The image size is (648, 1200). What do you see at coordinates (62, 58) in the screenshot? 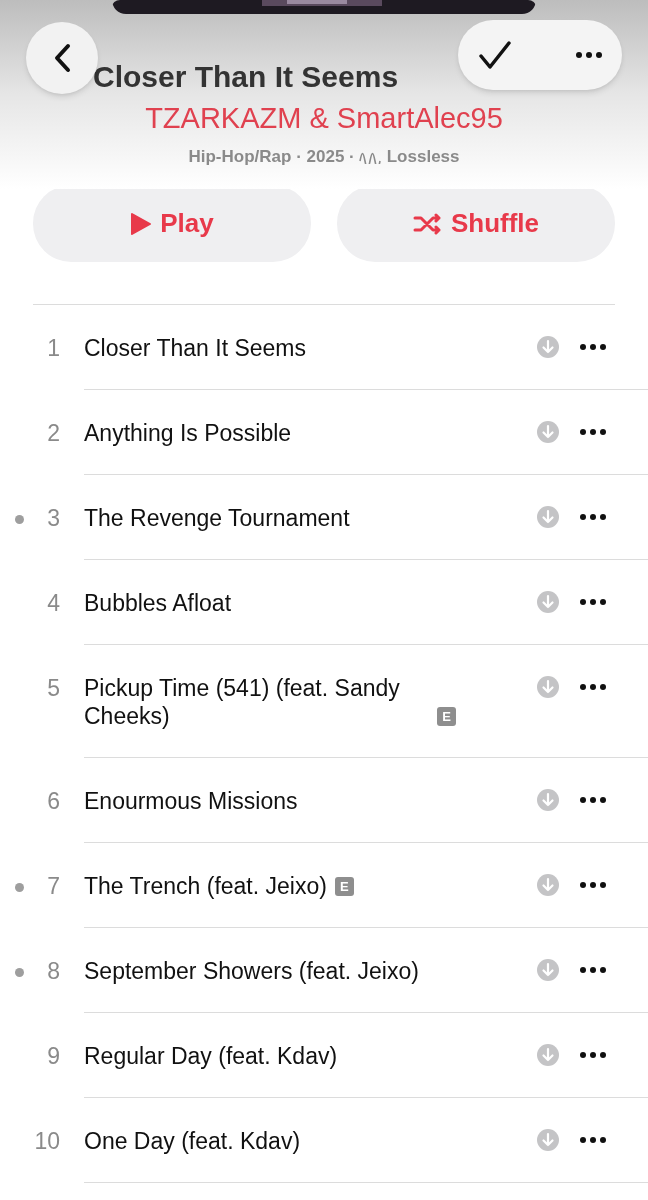
I see `back-icon` at bounding box center [62, 58].